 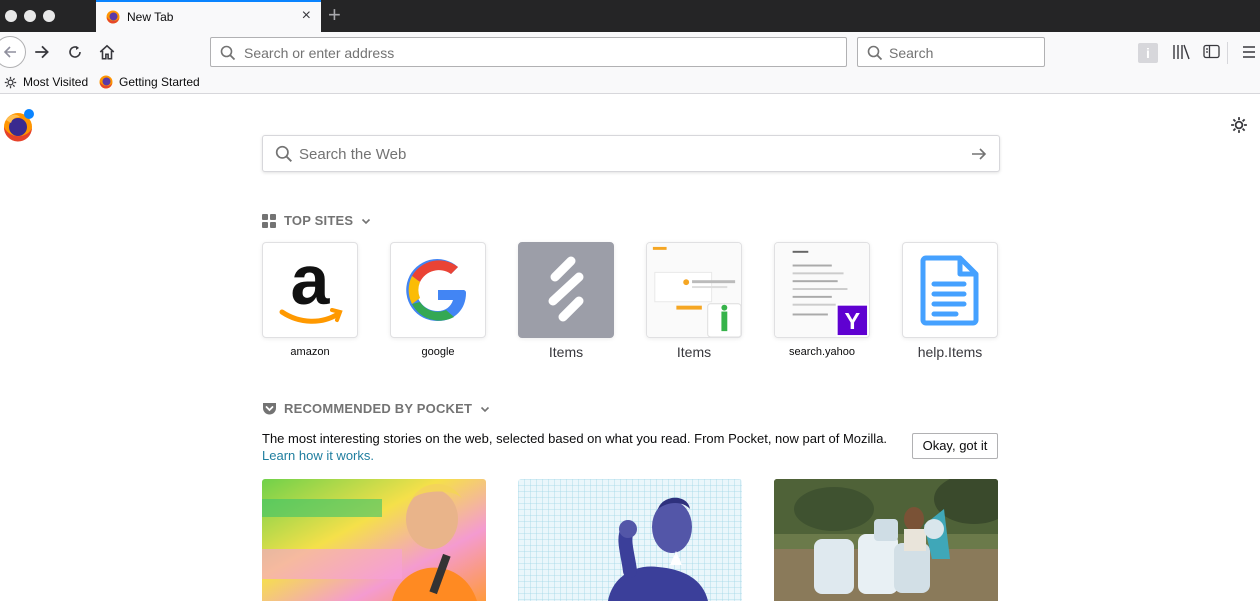 I want to click on back-arrow-icon, so click(x=9, y=52).